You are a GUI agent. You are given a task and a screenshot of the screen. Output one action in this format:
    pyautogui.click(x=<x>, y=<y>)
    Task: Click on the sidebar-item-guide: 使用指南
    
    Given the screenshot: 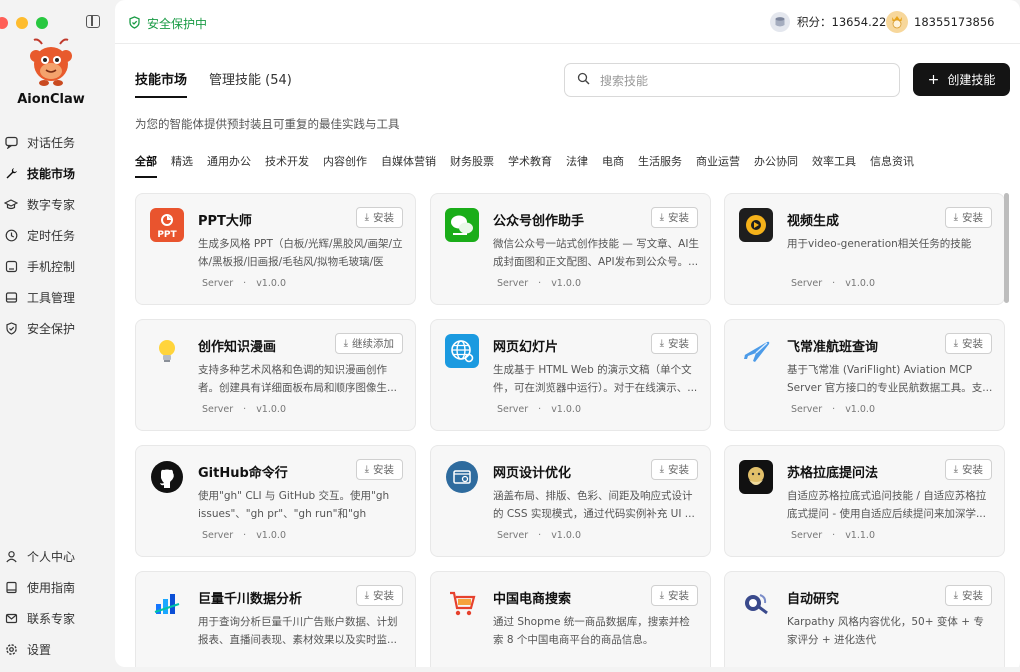 What is the action you would take?
    pyautogui.click(x=56, y=587)
    